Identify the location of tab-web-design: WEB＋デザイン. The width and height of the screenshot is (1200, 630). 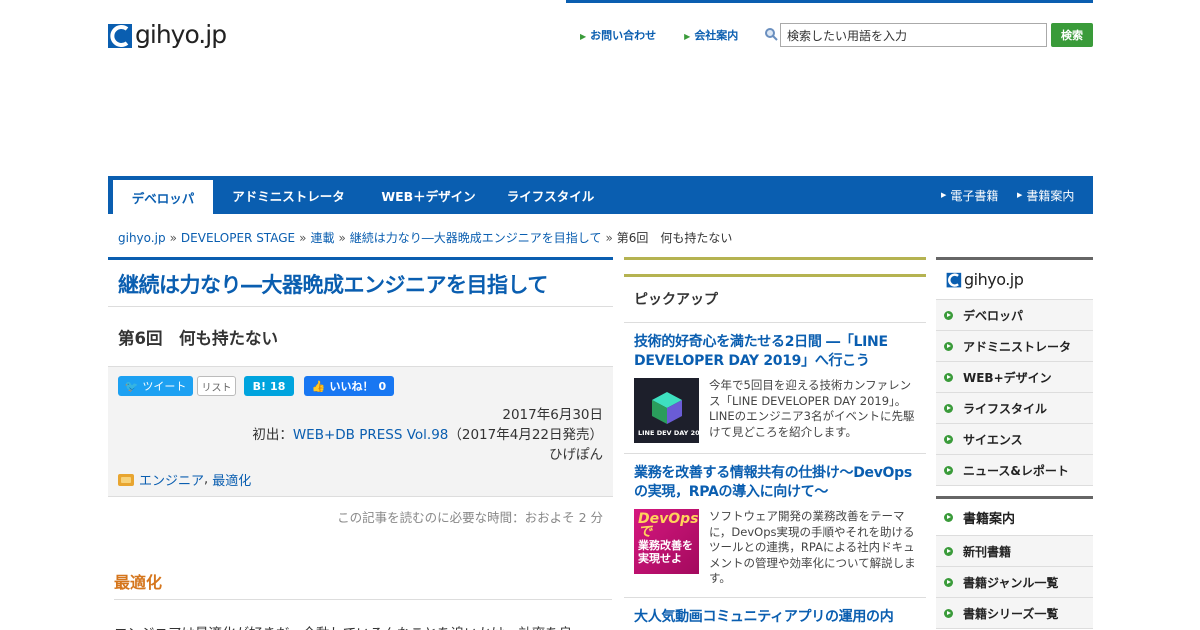
(428, 195).